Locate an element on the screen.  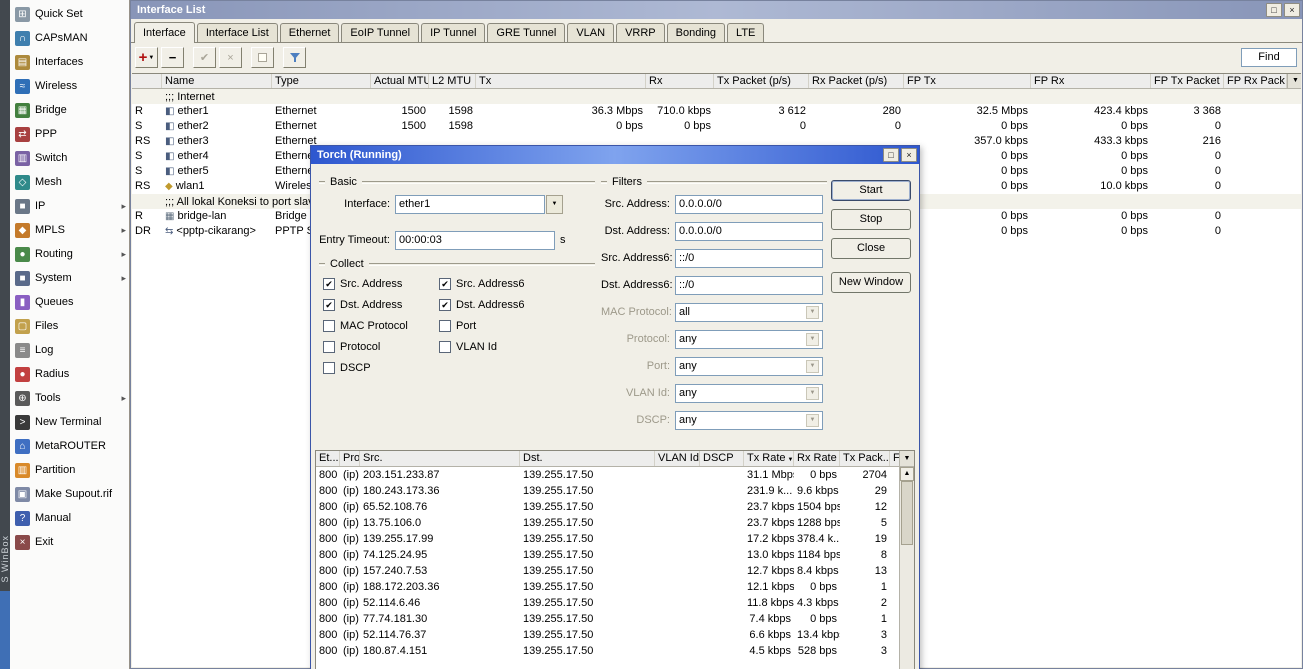
torch-column-header-vlan-id: VLAN Id is located at coordinates (677, 458).